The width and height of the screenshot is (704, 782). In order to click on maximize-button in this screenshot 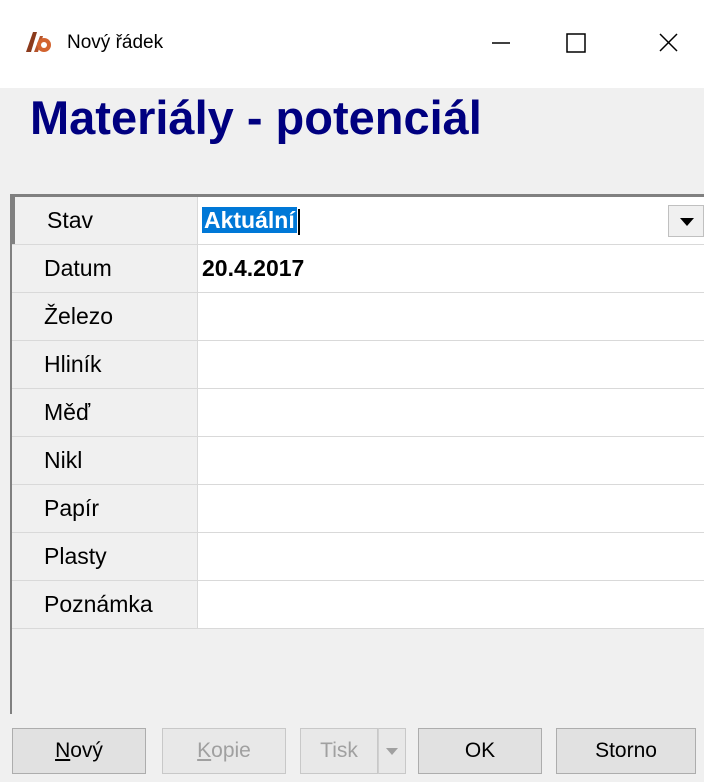, I will do `click(576, 43)`.